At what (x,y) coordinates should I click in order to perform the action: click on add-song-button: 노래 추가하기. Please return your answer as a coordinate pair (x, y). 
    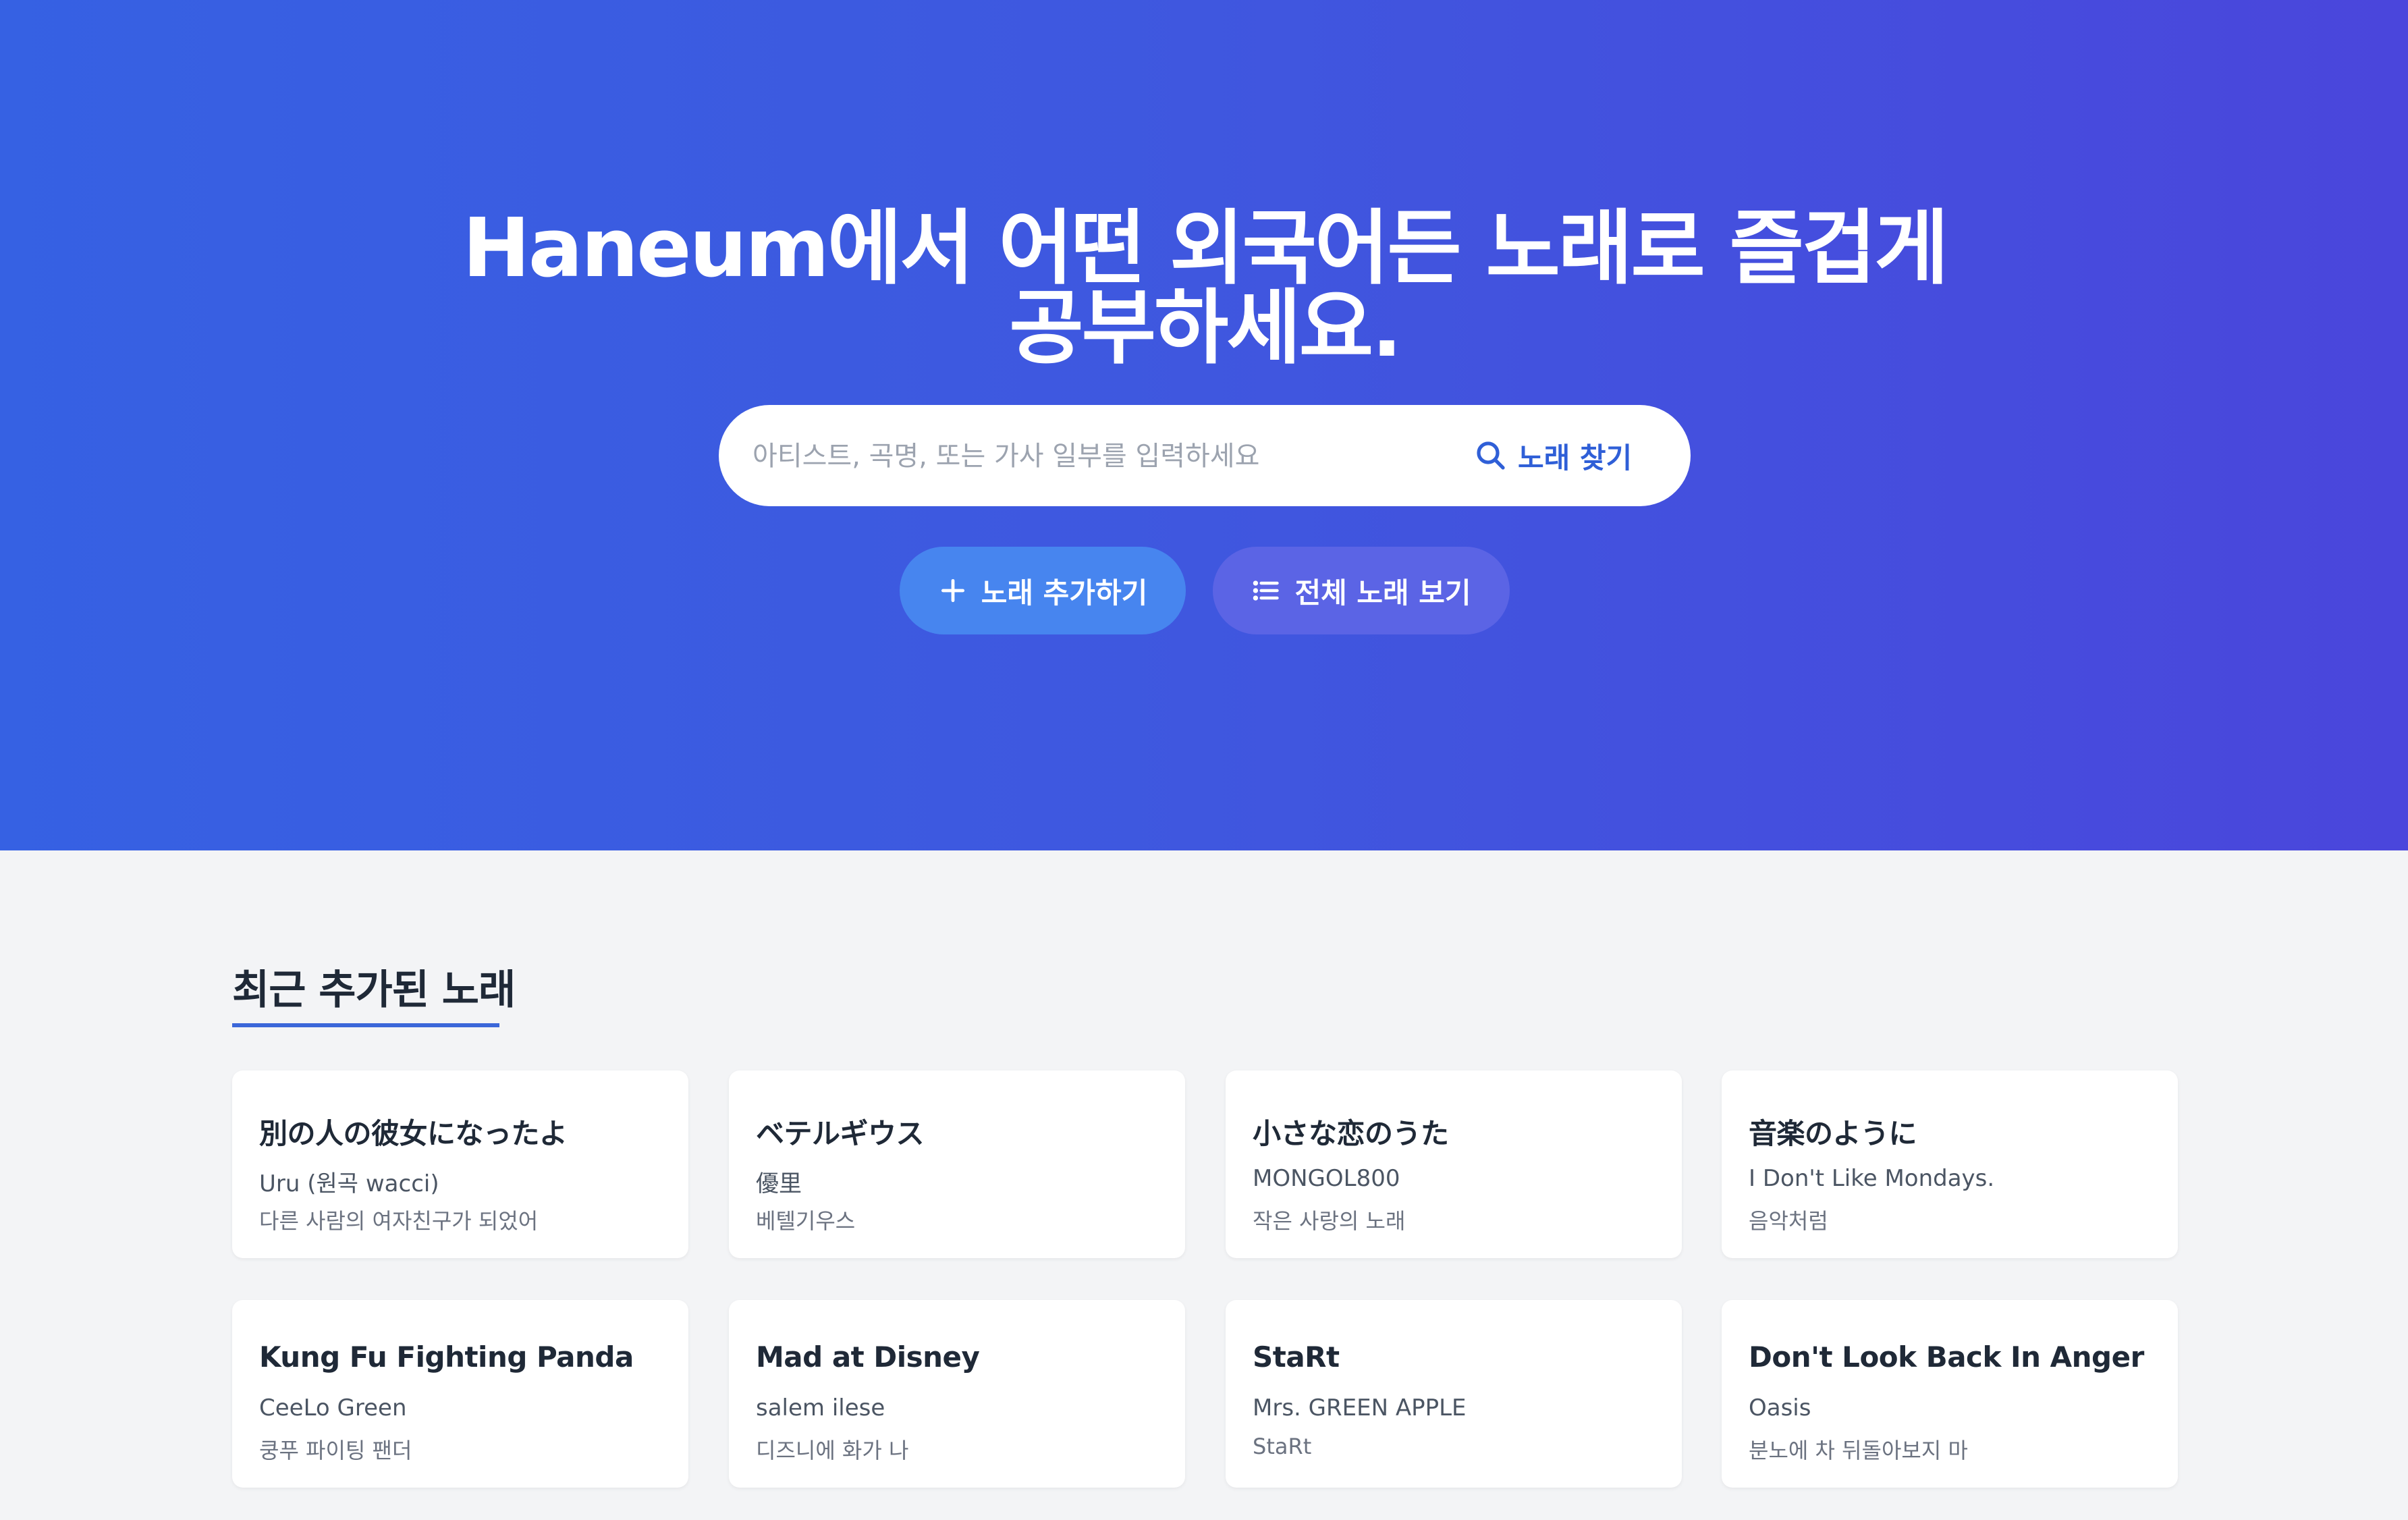
    Looking at the image, I should click on (1043, 590).